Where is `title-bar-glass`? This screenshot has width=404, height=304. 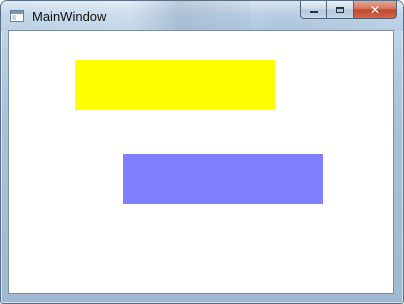 title-bar-glass is located at coordinates (191, 16).